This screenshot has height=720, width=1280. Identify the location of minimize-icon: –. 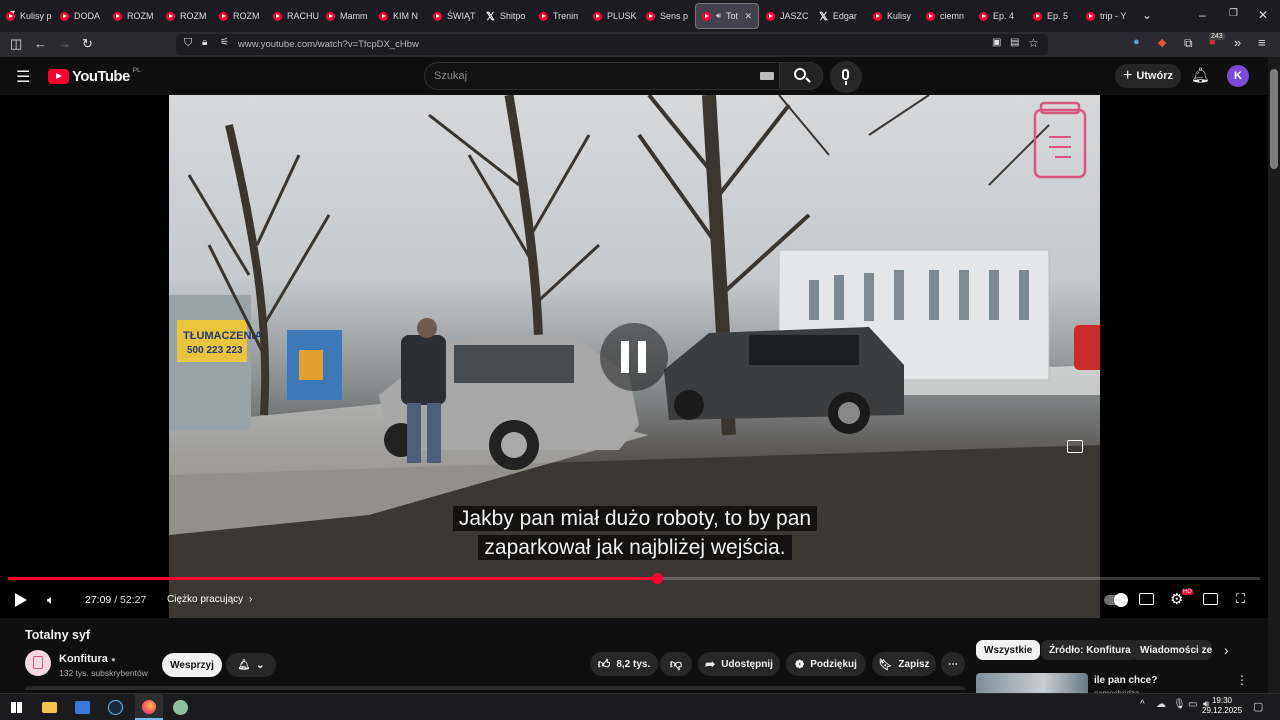
(1202, 15).